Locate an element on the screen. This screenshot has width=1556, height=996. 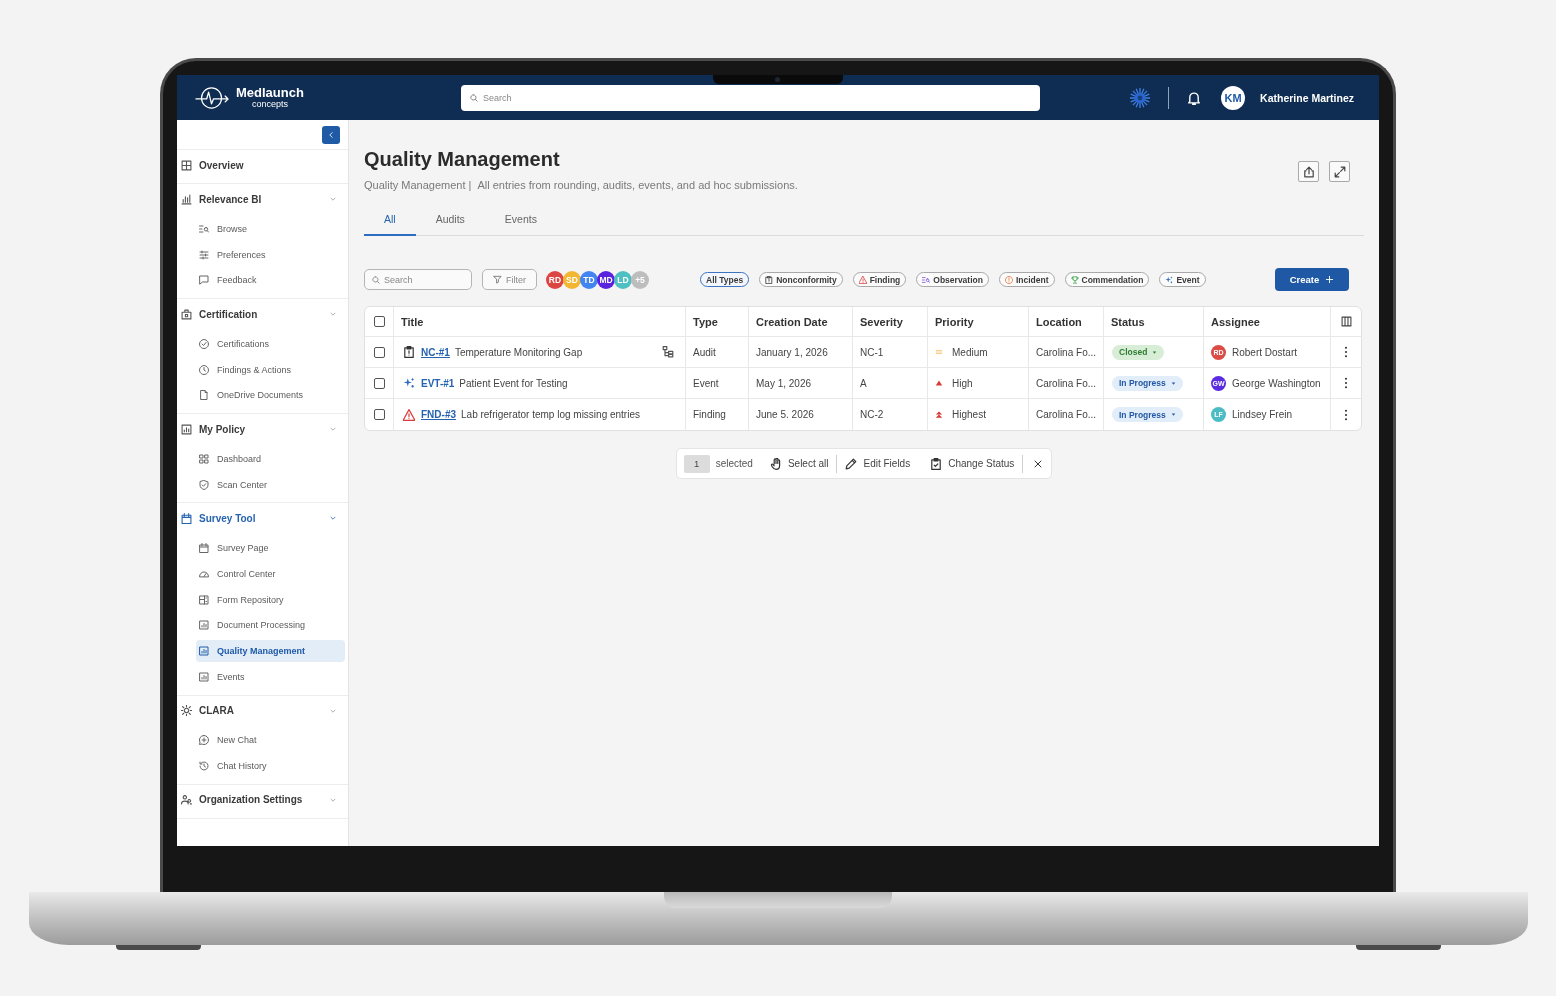
bell-icon is located at coordinates (1194, 97).